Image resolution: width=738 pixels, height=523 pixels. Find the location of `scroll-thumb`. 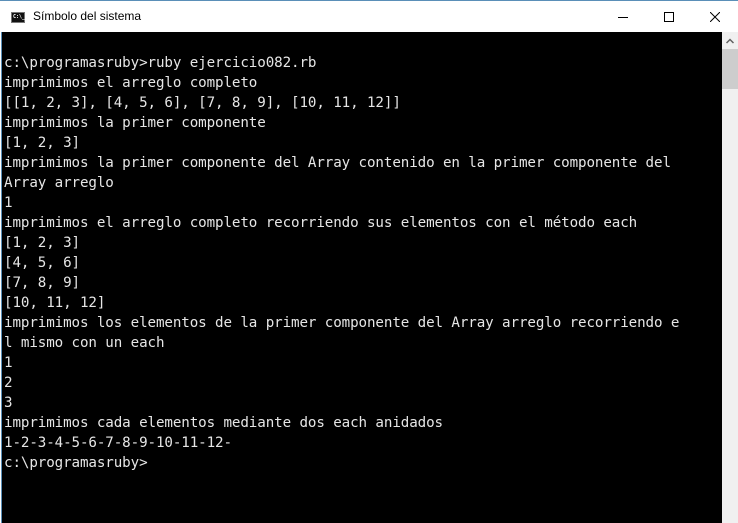

scroll-thumb is located at coordinates (730, 69).